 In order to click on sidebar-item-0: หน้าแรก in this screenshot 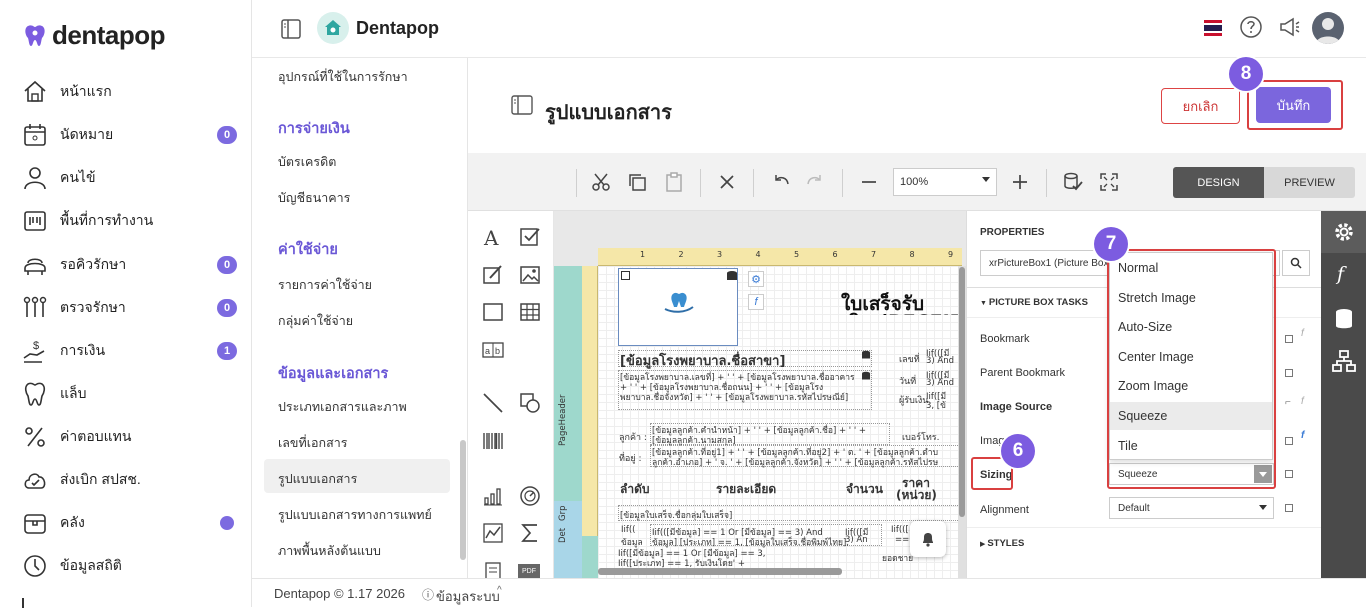, I will do `click(129, 92)`.